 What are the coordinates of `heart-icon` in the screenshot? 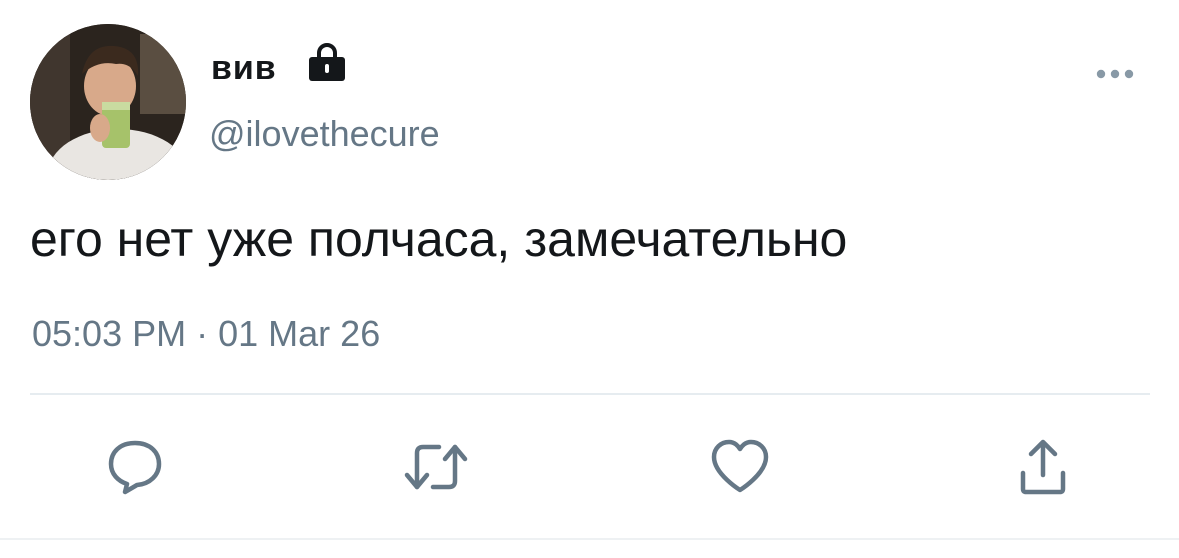 It's located at (740, 466).